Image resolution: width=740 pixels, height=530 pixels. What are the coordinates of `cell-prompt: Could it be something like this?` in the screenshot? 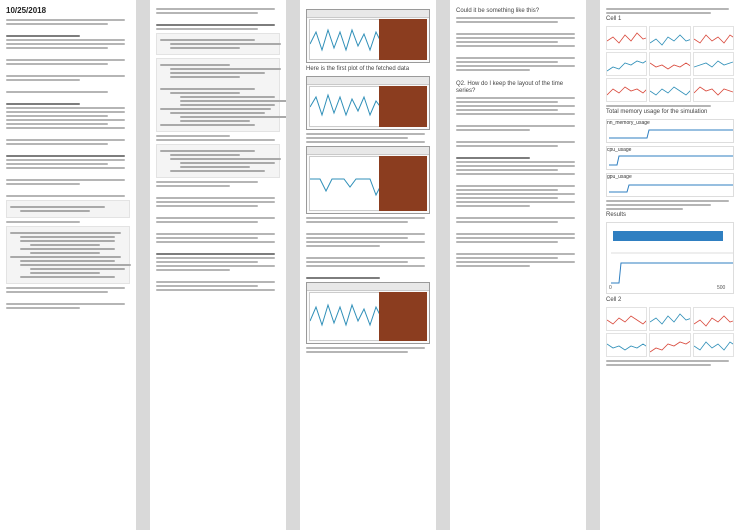 It's located at (498, 11).